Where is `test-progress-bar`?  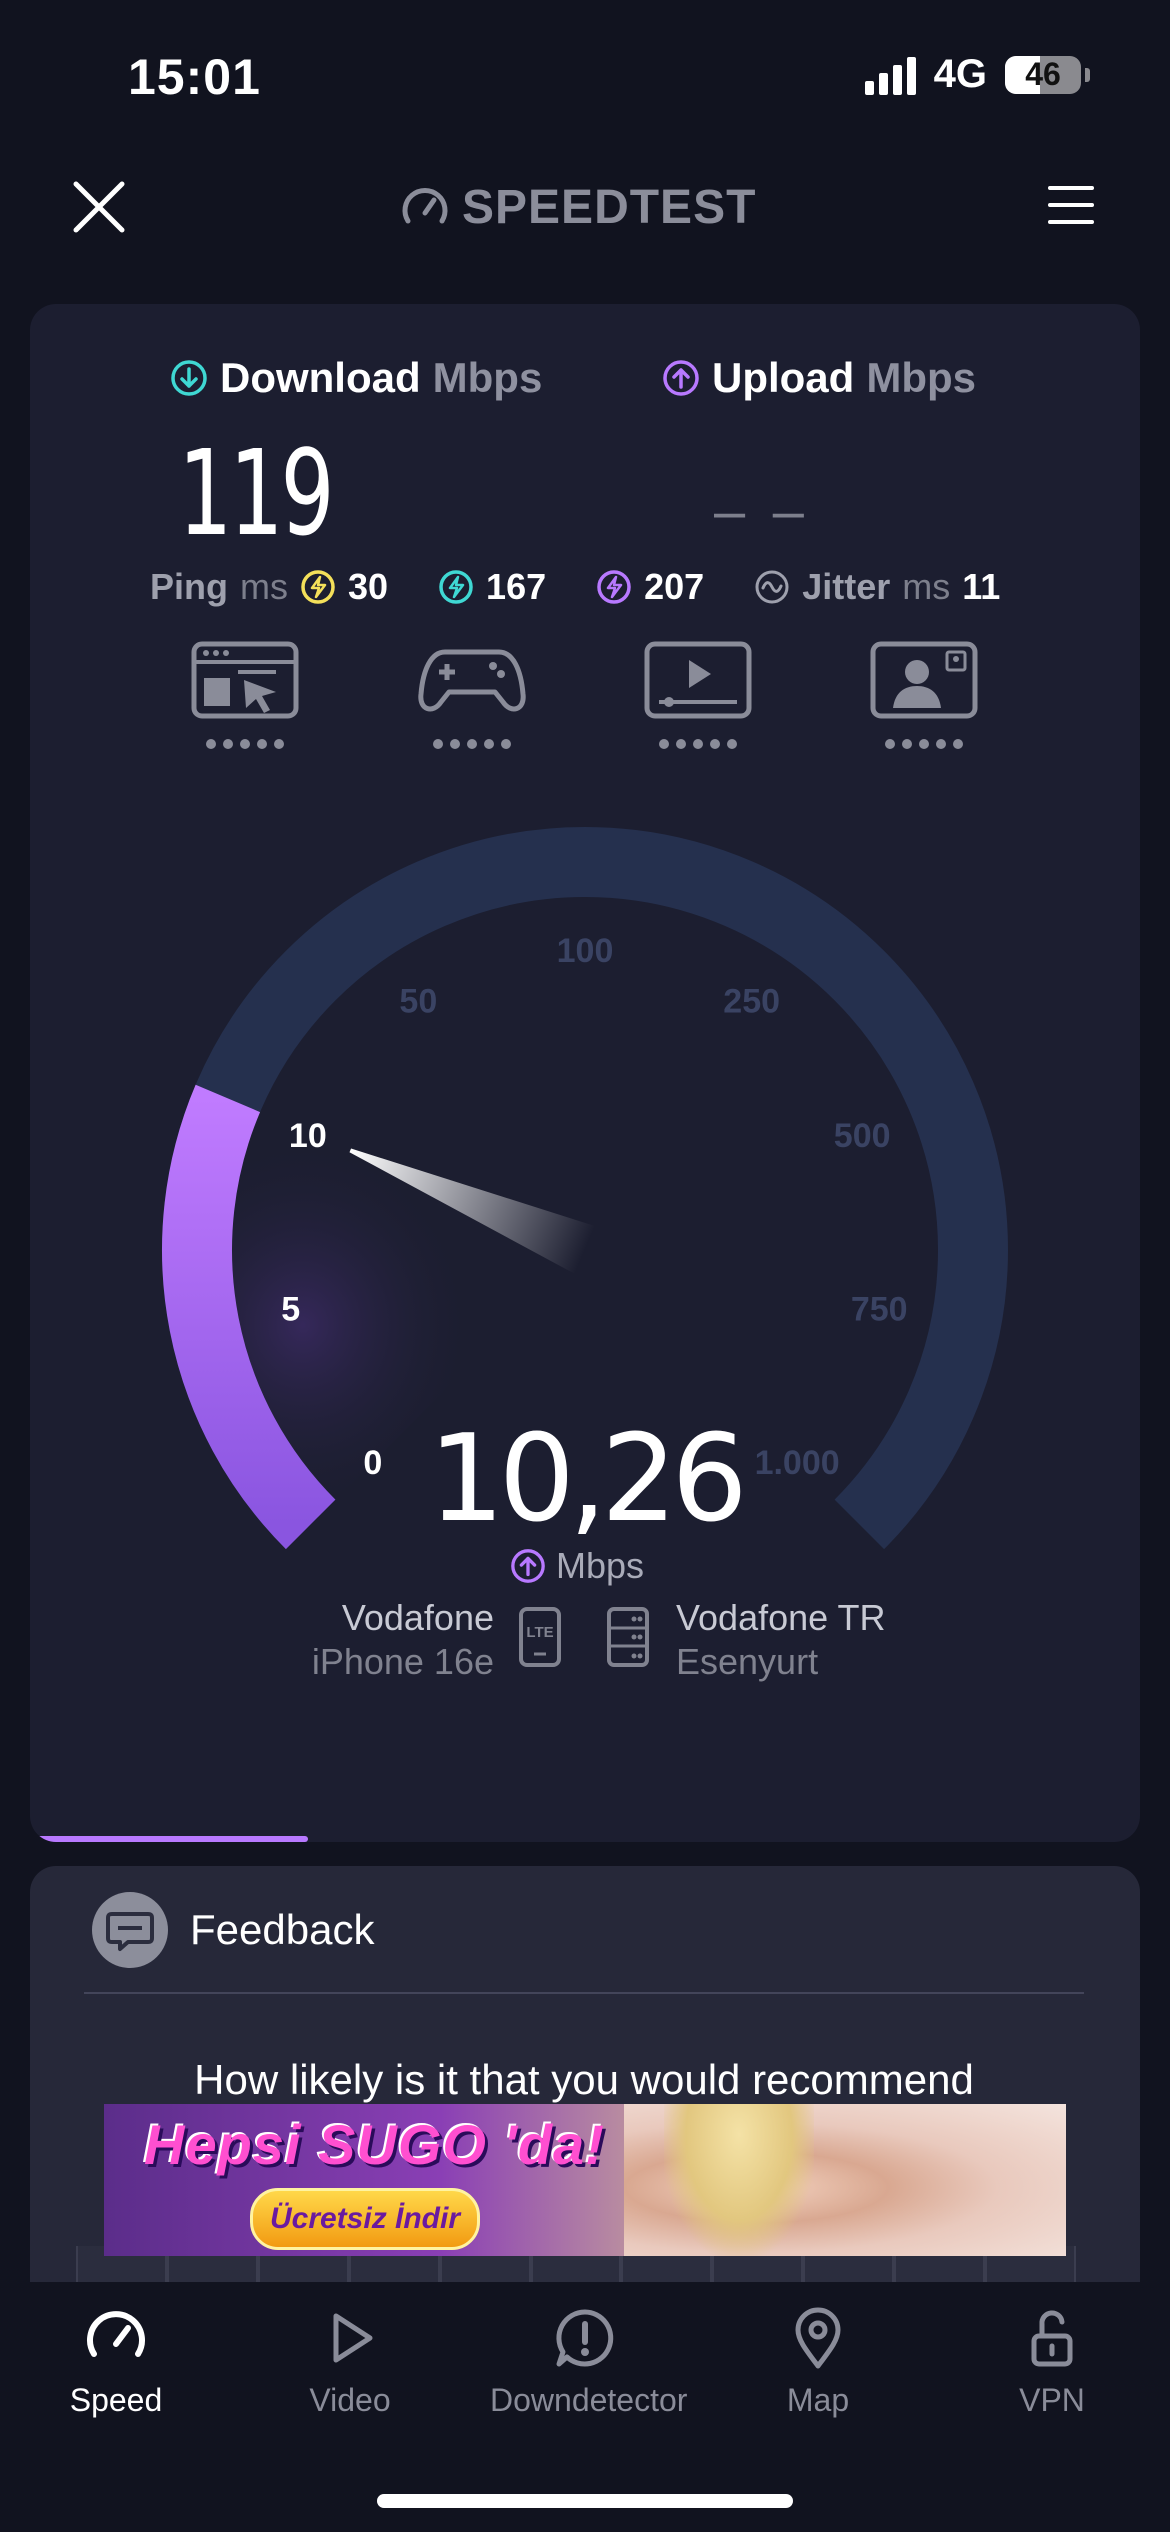 test-progress-bar is located at coordinates (169, 1839).